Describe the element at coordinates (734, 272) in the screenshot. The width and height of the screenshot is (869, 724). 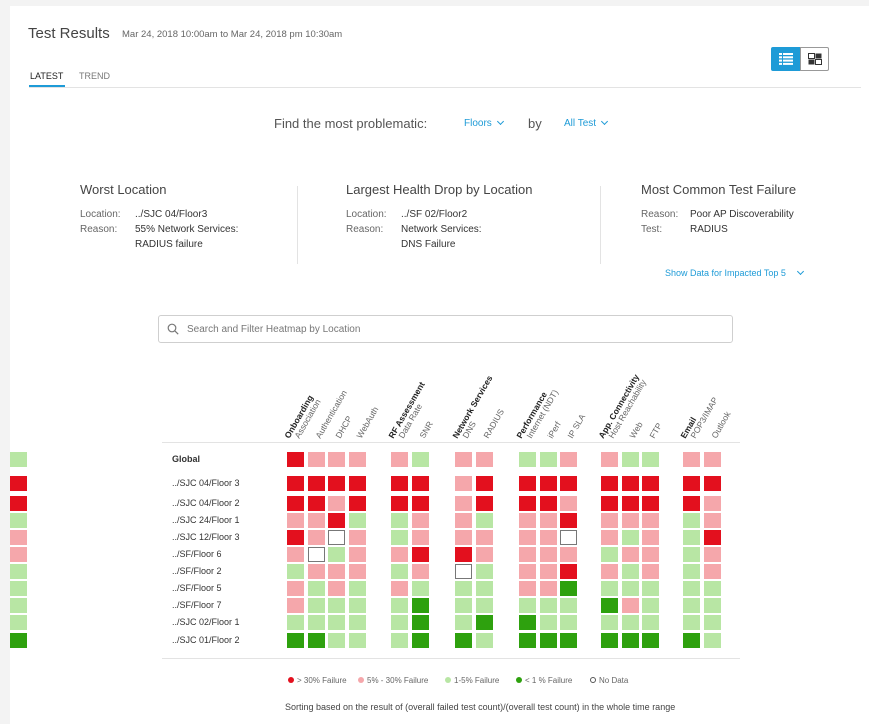
I see `show-impacted-top5-link: Show Data for Impacted Top 5` at that location.